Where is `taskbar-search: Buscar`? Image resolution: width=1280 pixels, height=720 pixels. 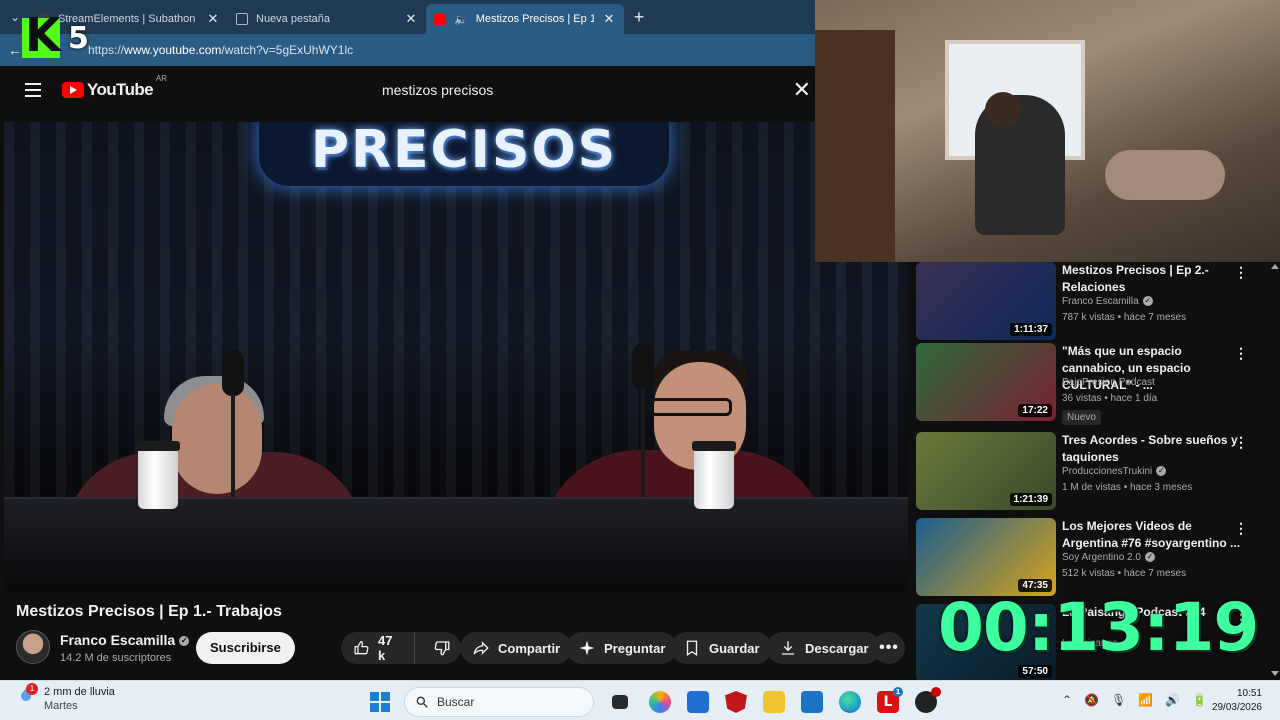 taskbar-search: Buscar is located at coordinates (499, 702).